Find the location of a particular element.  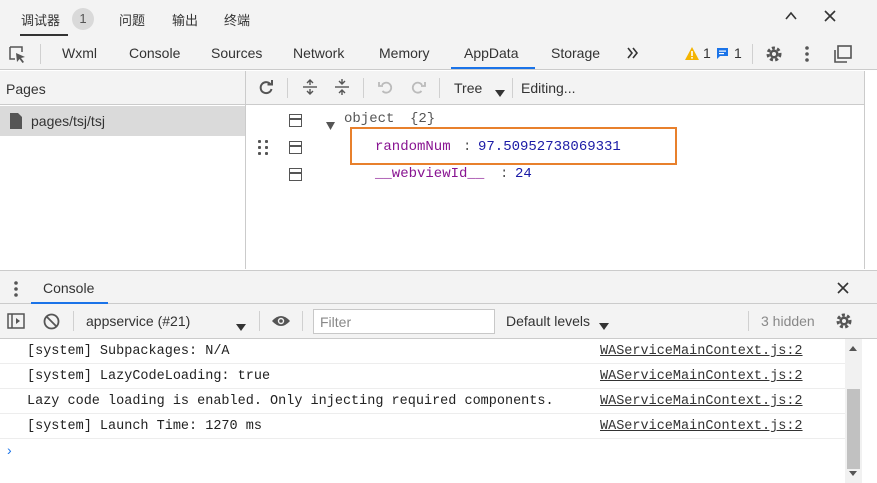

warning-count: 1 is located at coordinates (707, 53).